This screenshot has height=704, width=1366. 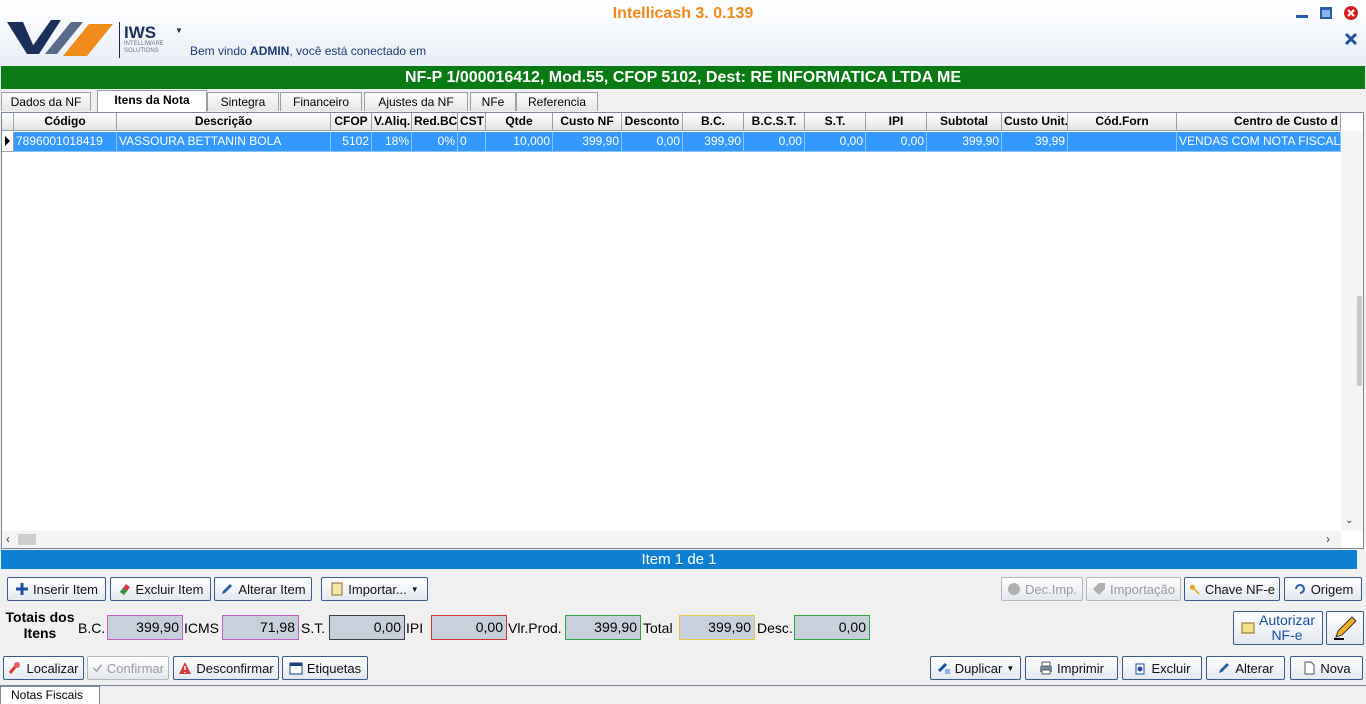 I want to click on edit-item-button: Alterar Item, so click(x=263, y=589).